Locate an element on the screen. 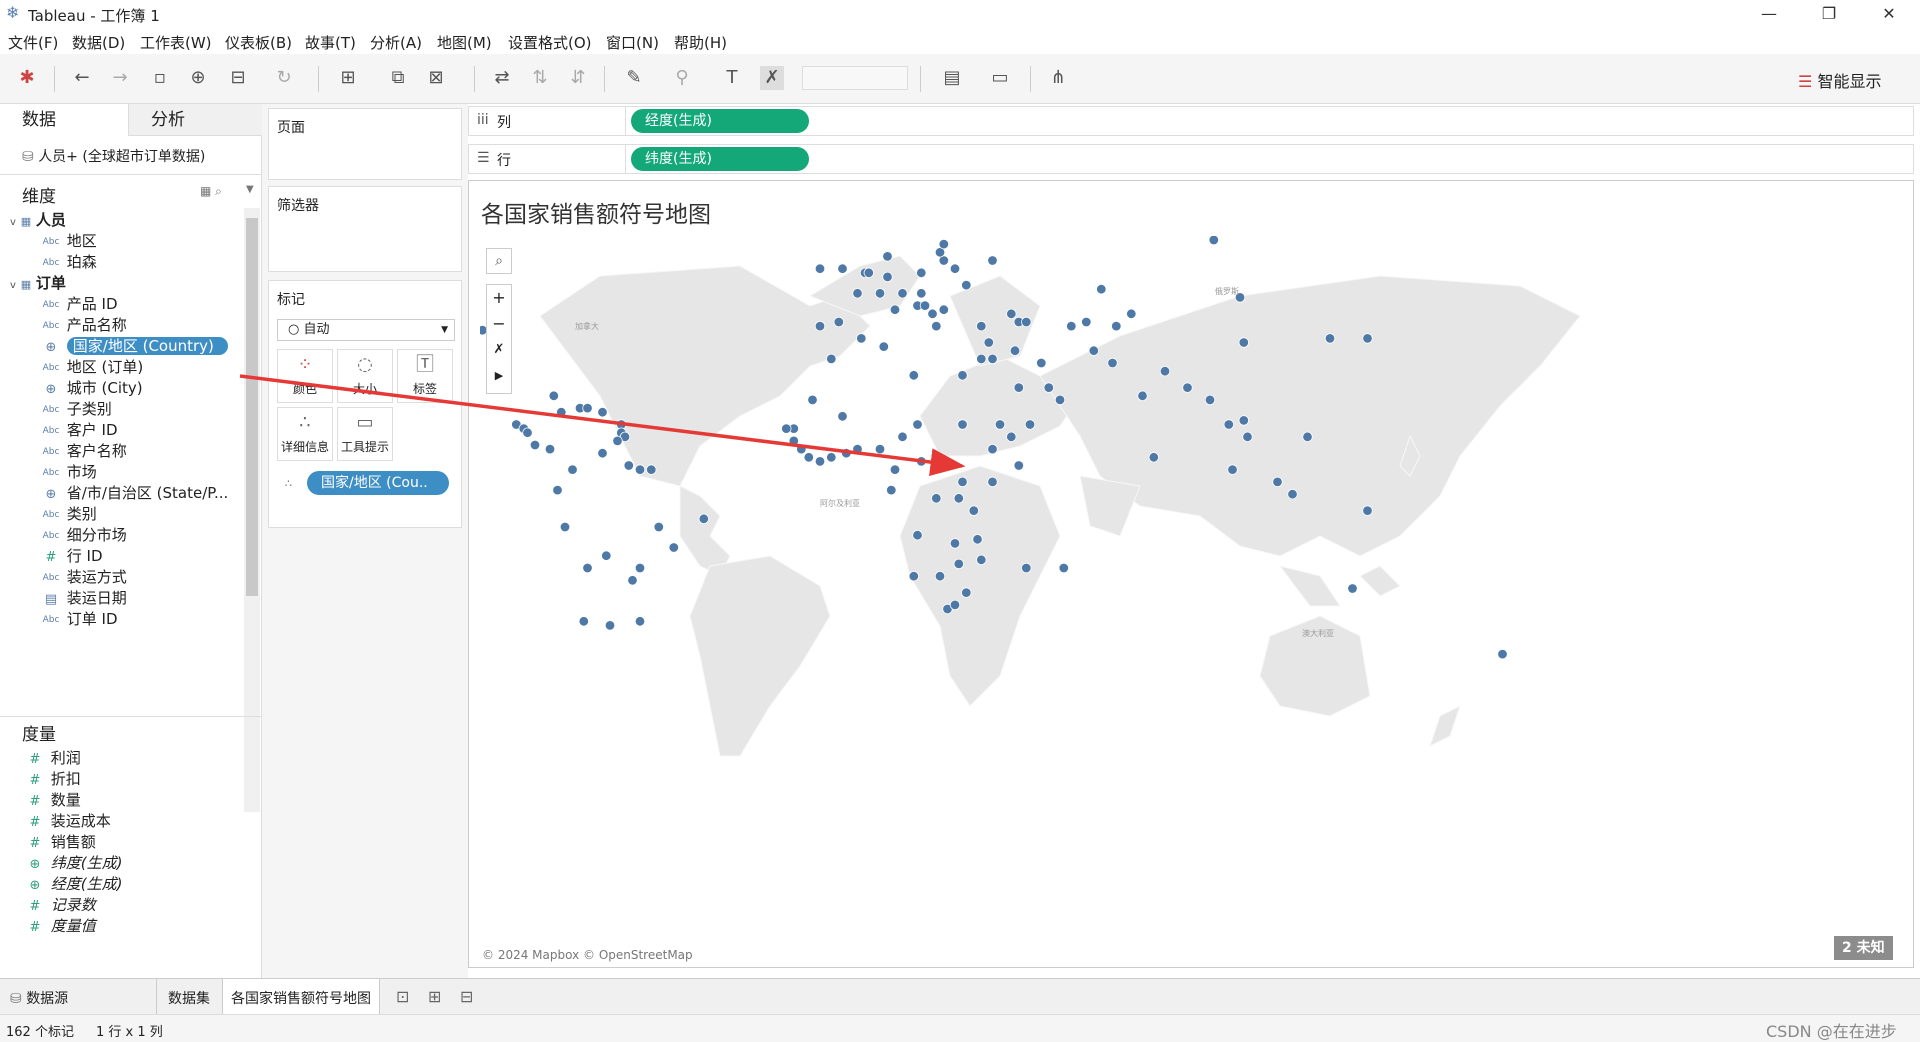 The image size is (1920, 1042). menu-format: 设置格式(O) is located at coordinates (550, 42).